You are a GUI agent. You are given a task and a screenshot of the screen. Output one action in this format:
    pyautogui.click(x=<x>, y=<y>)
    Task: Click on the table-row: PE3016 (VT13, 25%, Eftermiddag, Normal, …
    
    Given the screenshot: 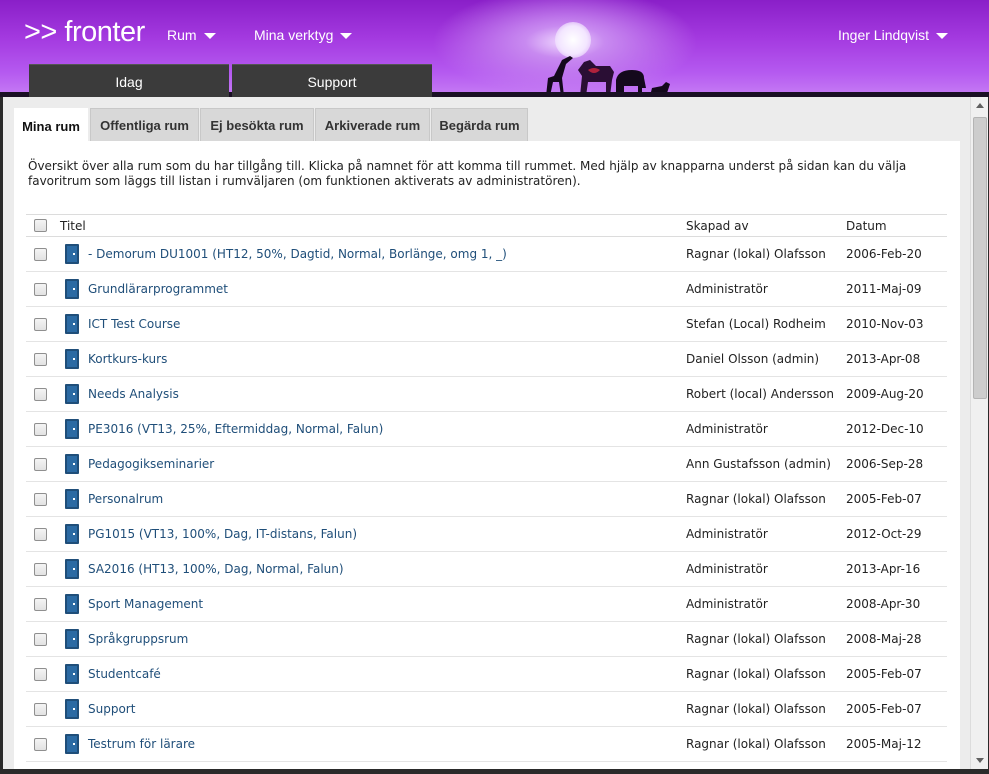 What is the action you would take?
    pyautogui.click(x=486, y=429)
    